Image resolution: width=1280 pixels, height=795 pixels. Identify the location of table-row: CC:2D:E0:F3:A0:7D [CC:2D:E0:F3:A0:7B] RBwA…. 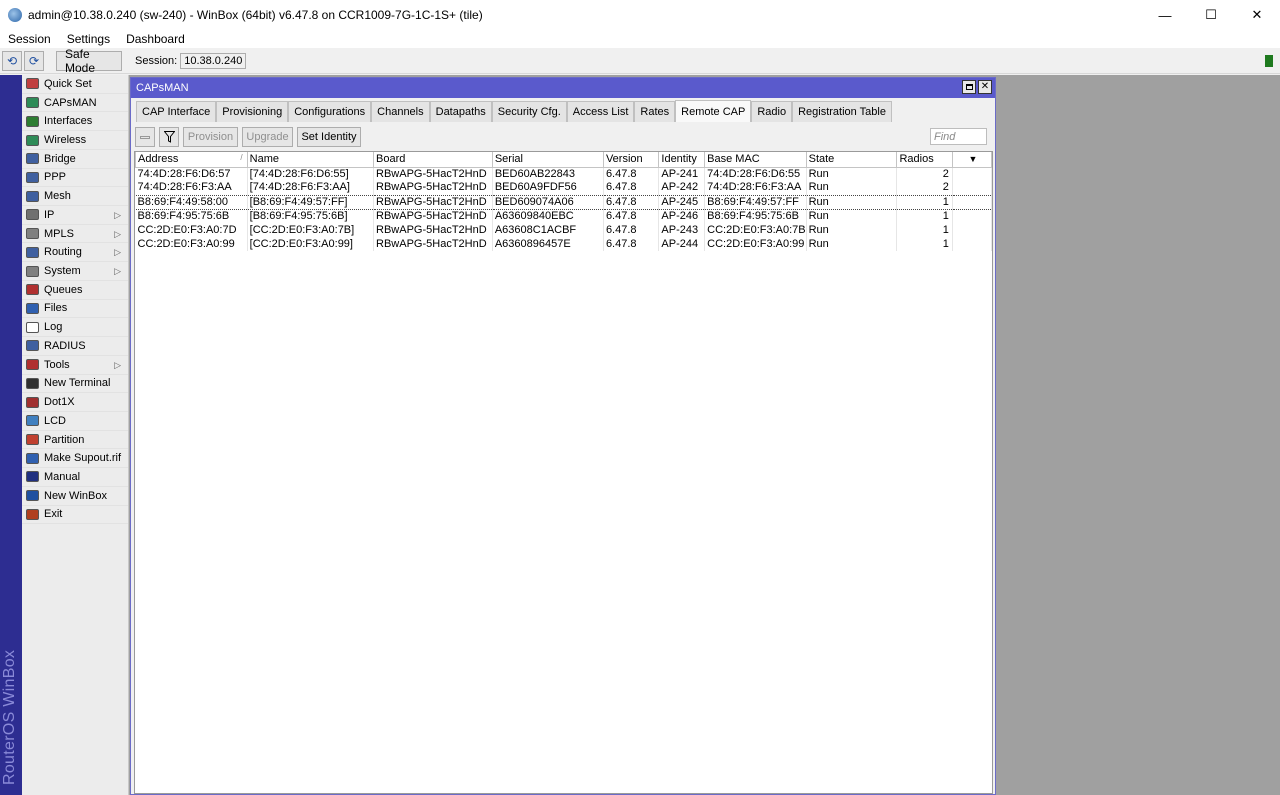
(564, 230).